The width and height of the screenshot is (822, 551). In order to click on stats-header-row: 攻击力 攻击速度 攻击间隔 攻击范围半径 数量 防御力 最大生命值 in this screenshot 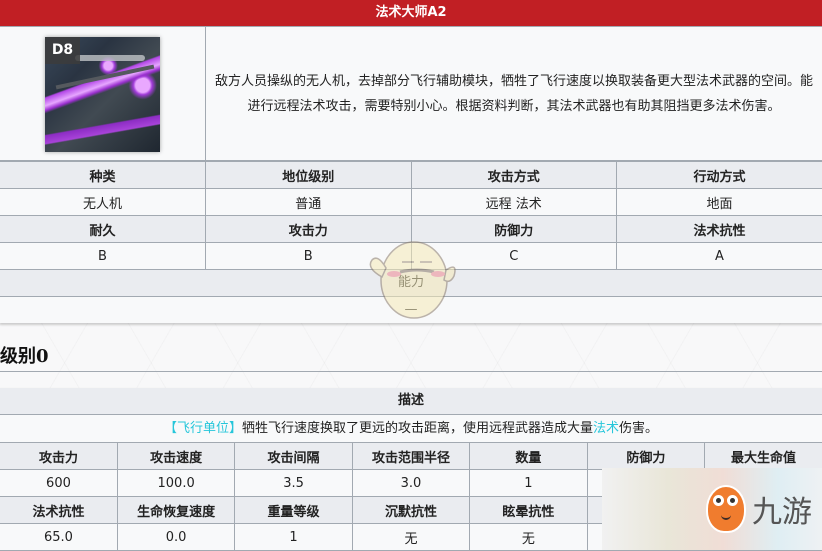, I will do `click(411, 456)`.